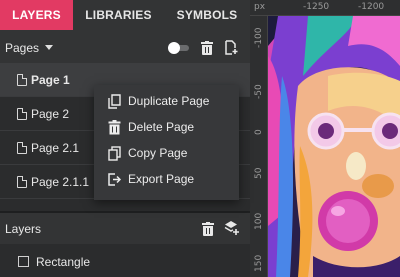 The width and height of the screenshot is (400, 277). I want to click on add-page-icon, so click(232, 47).